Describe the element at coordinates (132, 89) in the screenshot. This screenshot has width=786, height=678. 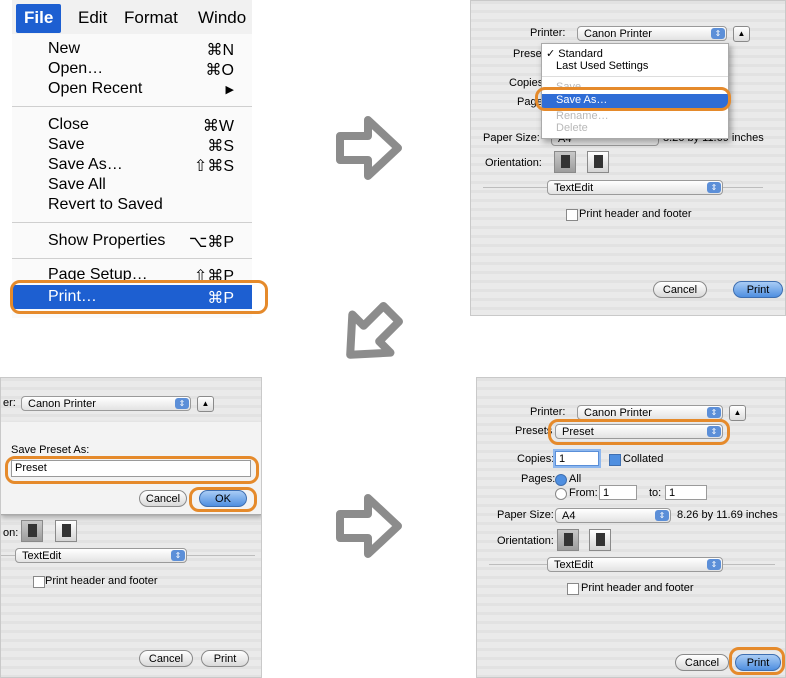
I see `menu-item-open-recent: Open Recent ▶` at that location.